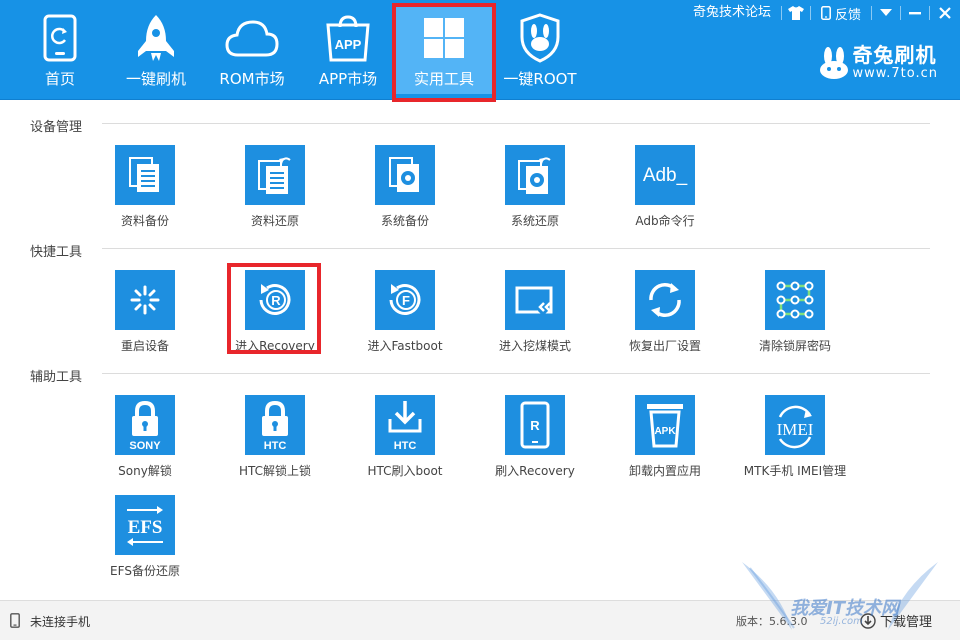 The width and height of the screenshot is (960, 640). Describe the element at coordinates (252, 79) in the screenshot. I see `nav-label: ROM市场` at that location.